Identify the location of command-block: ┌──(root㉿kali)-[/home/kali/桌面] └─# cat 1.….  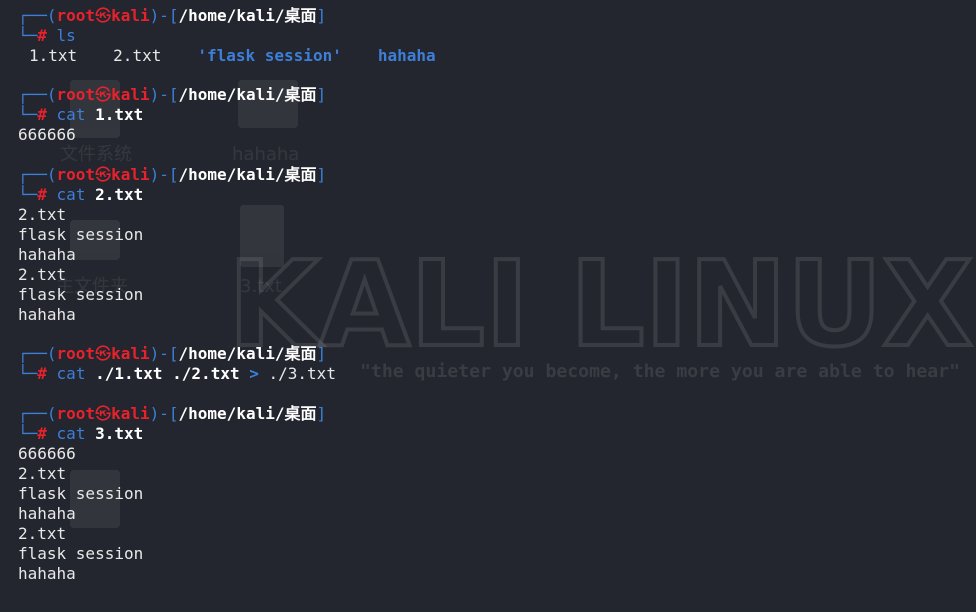
(493, 115).